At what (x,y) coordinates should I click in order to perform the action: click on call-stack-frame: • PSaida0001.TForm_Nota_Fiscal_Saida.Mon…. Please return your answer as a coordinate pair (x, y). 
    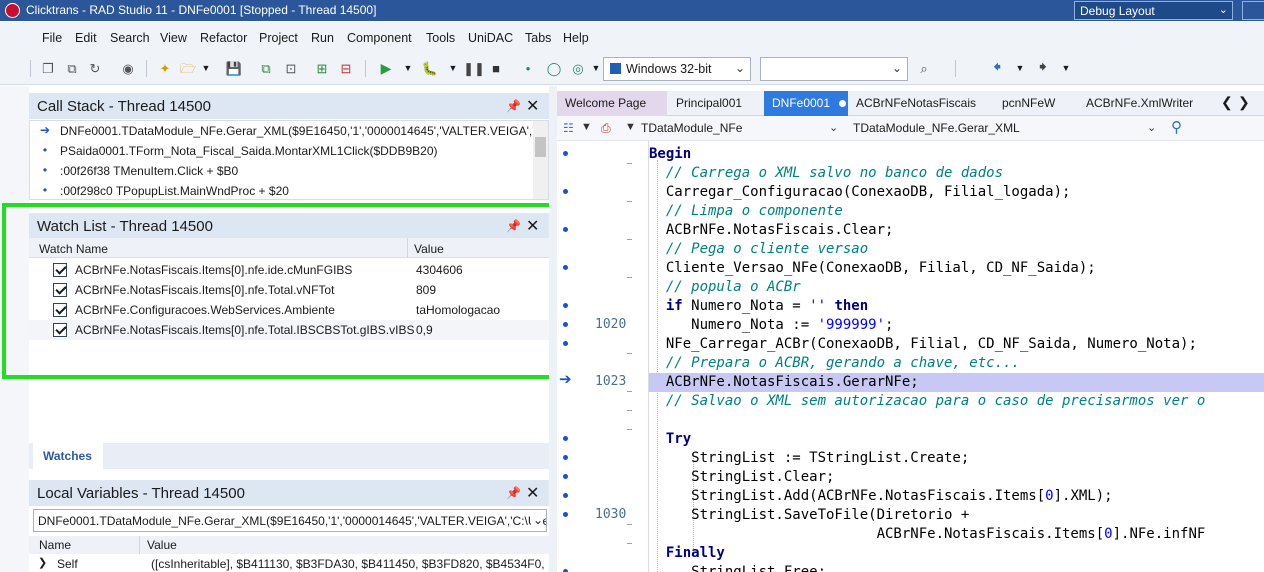
    Looking at the image, I should click on (282, 151).